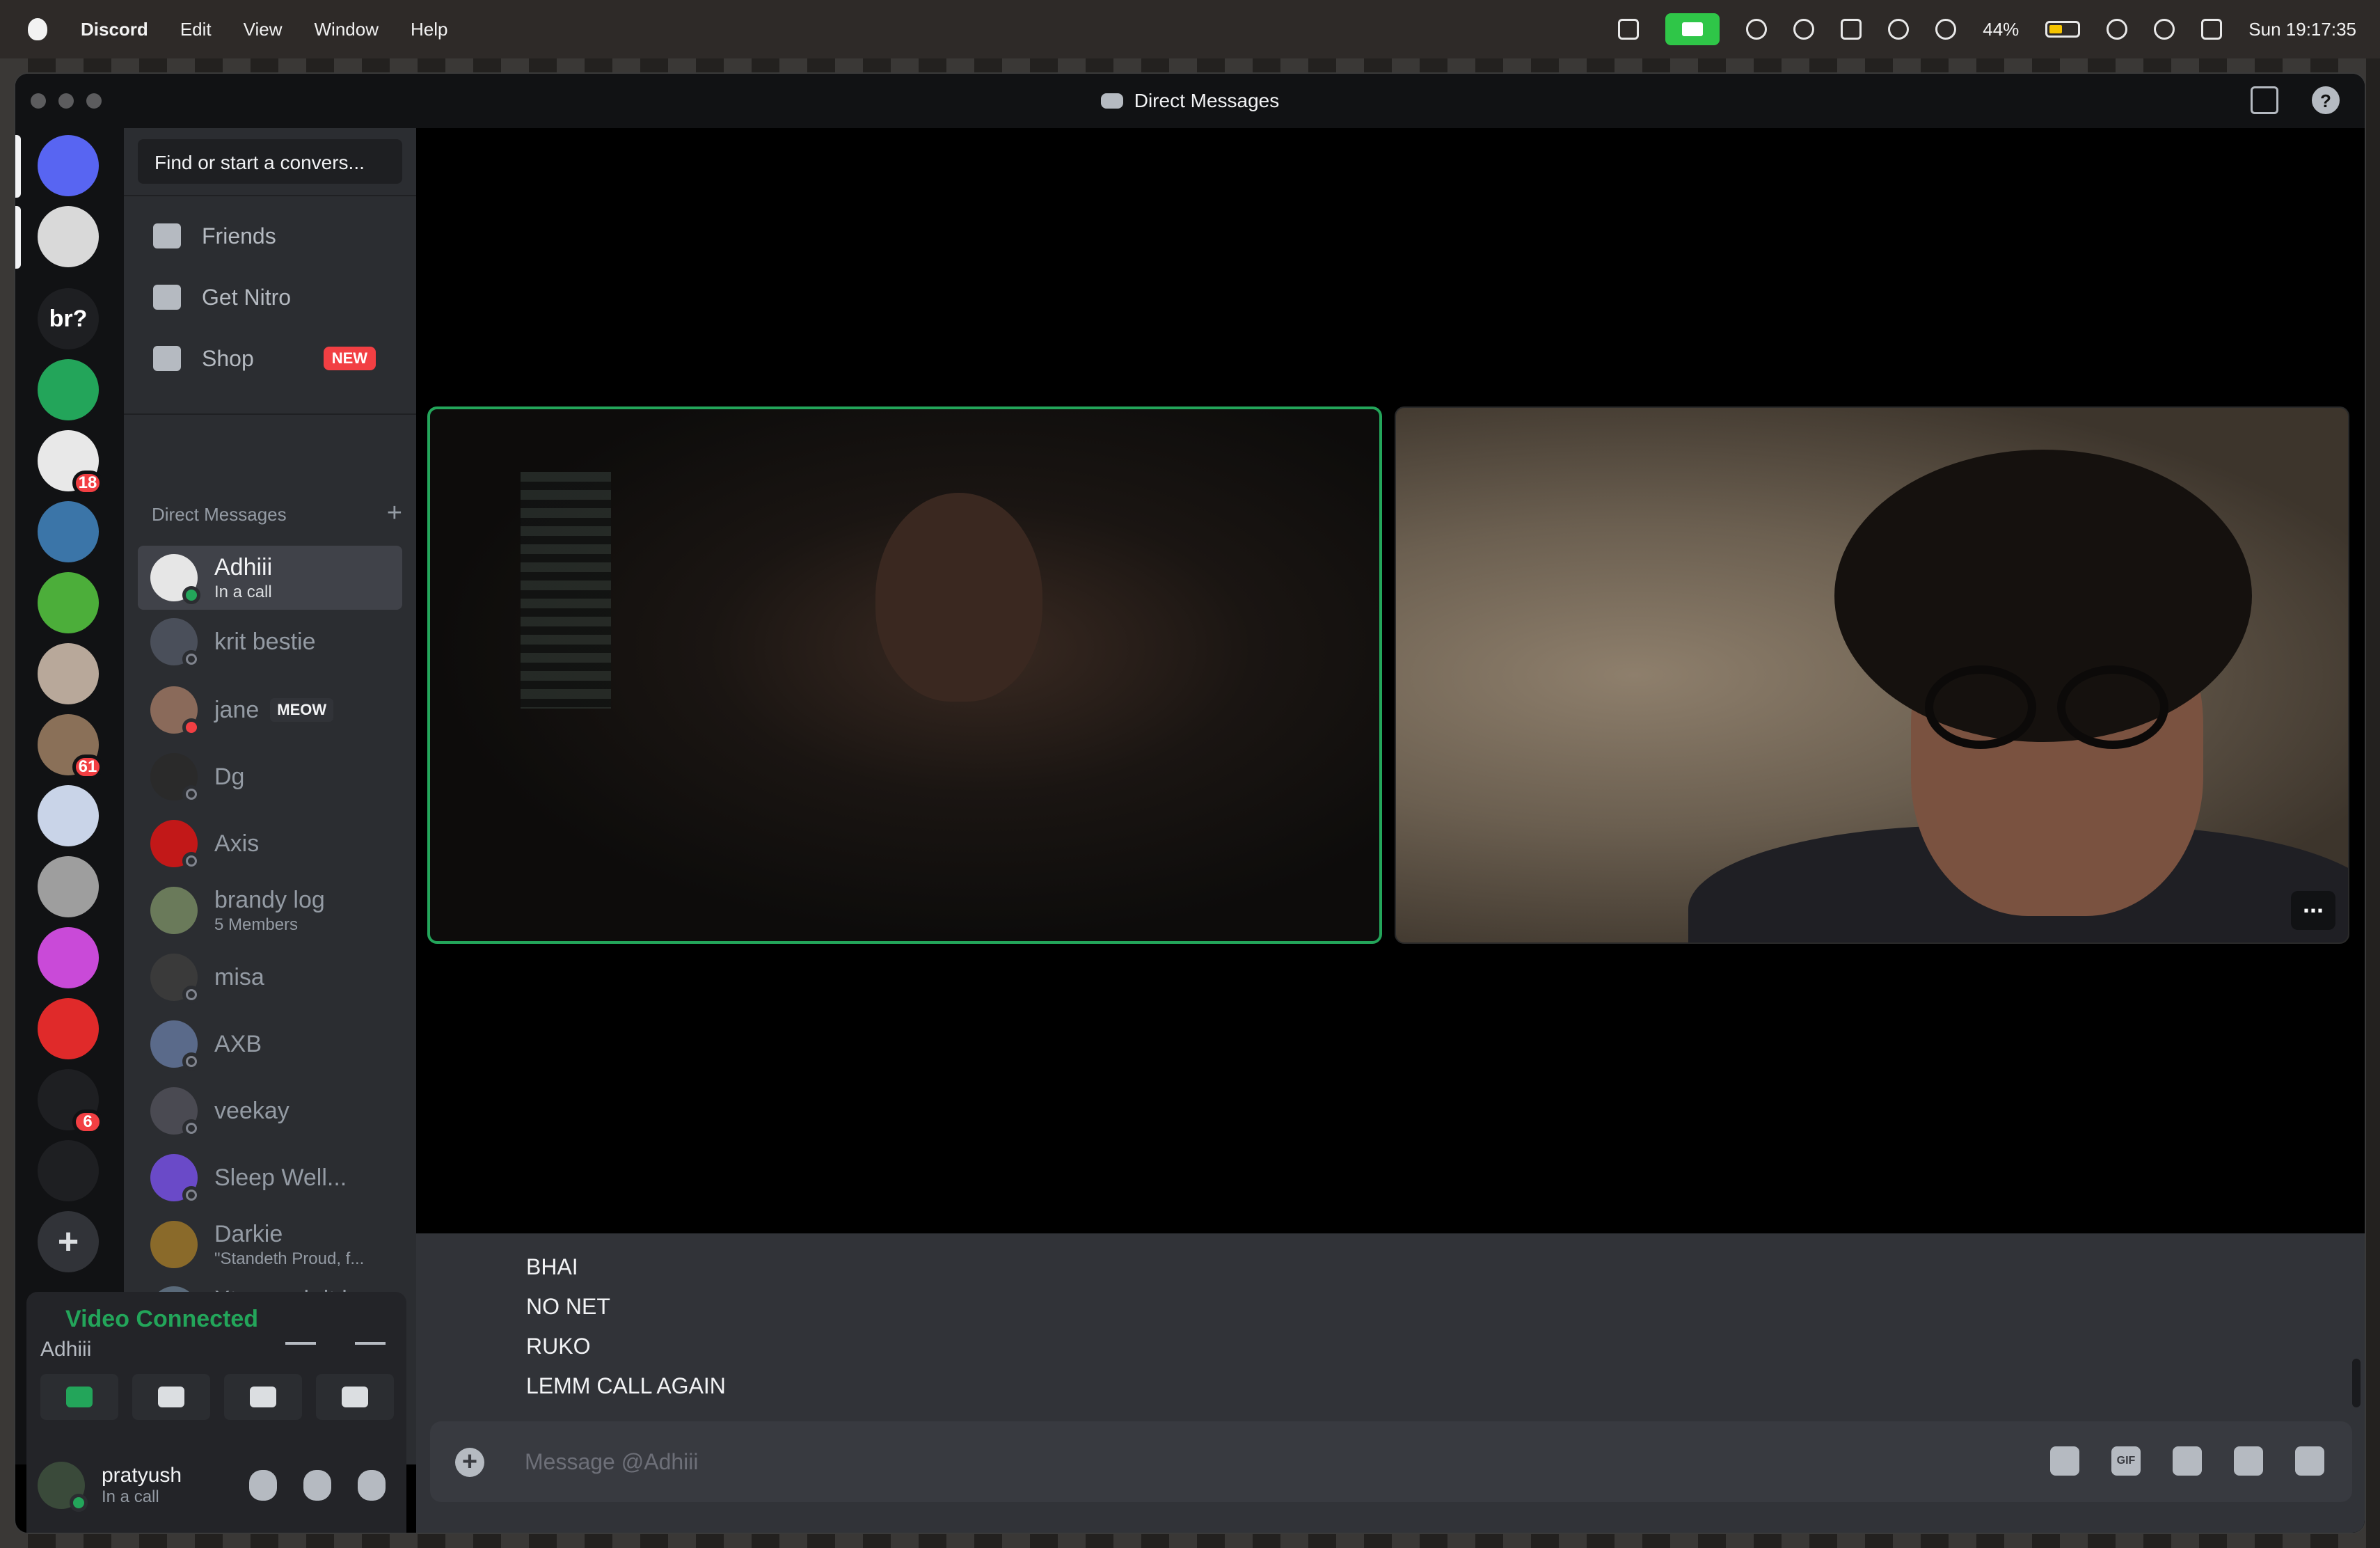 The height and width of the screenshot is (1548, 2380). What do you see at coordinates (63, 1487) in the screenshot?
I see `user-avatar` at bounding box center [63, 1487].